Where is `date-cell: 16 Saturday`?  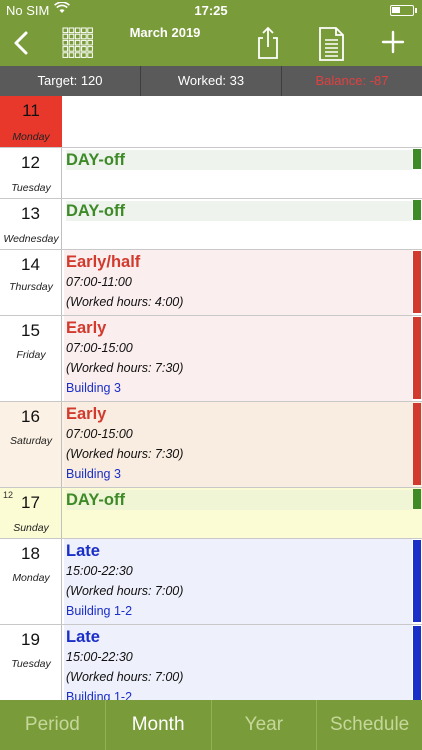
date-cell: 16 Saturday is located at coordinates (31, 444).